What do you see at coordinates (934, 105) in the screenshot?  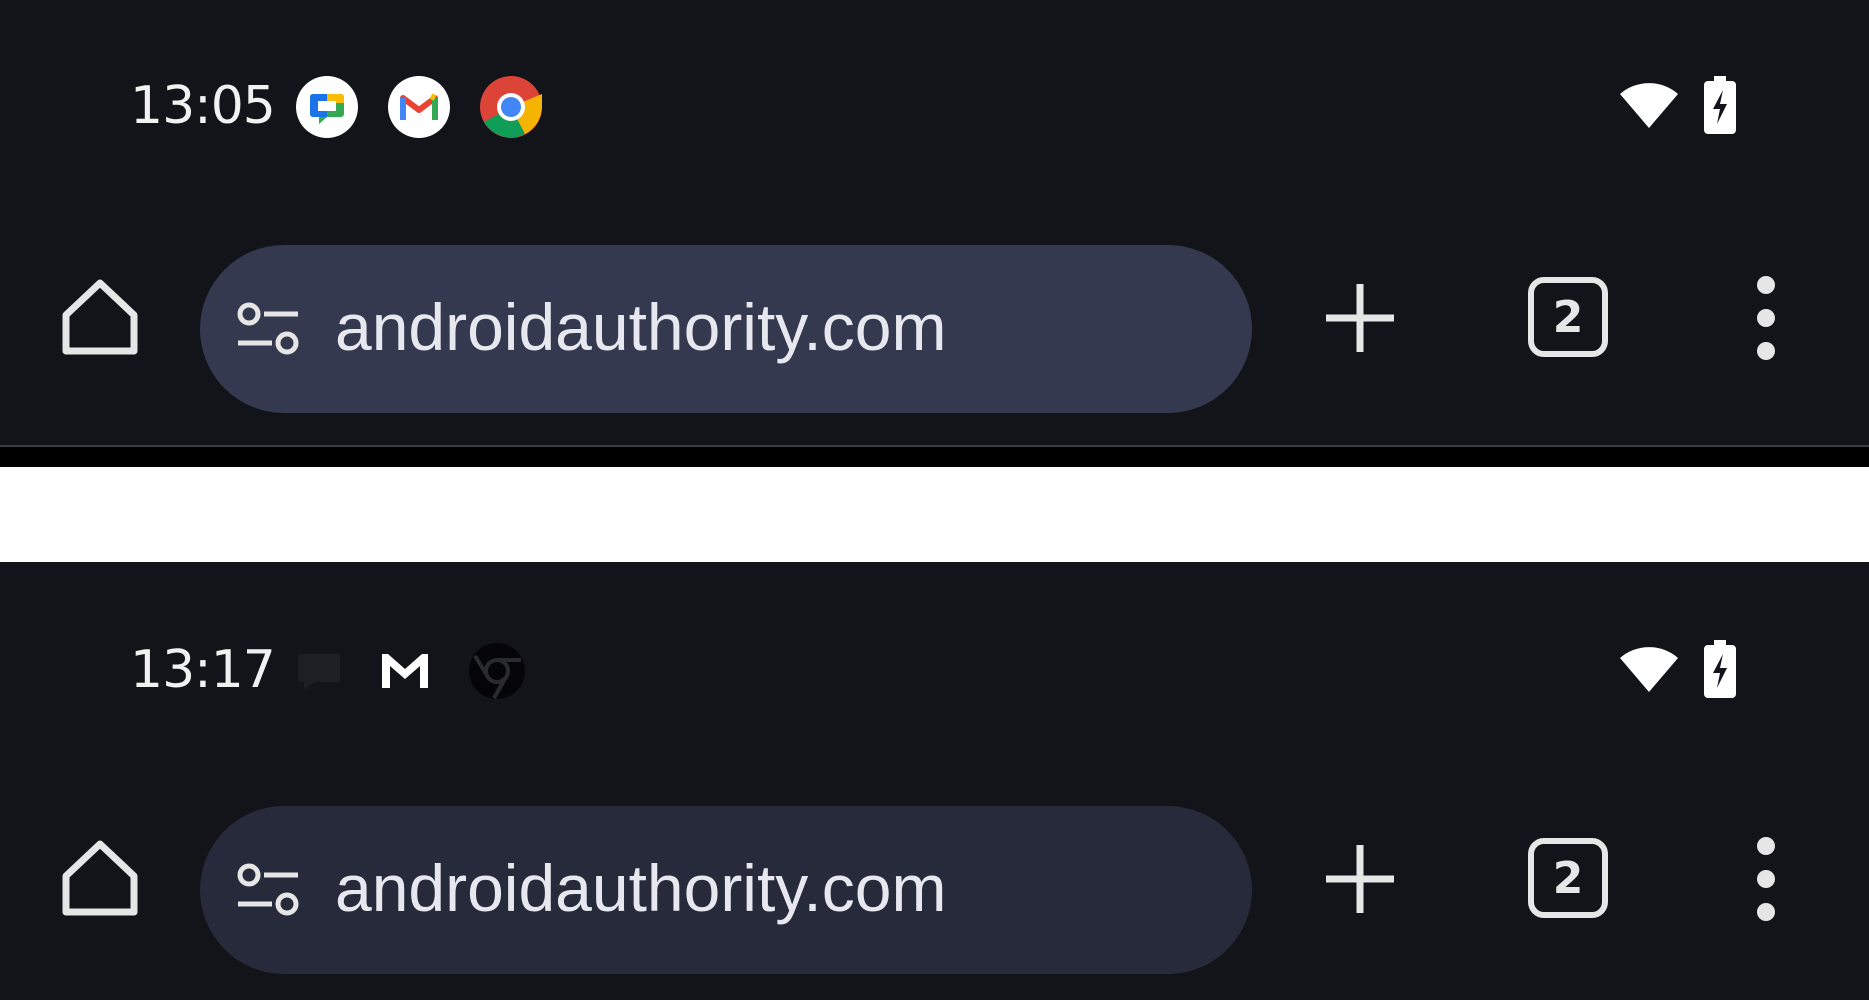 I see `status-bar: 13:05` at bounding box center [934, 105].